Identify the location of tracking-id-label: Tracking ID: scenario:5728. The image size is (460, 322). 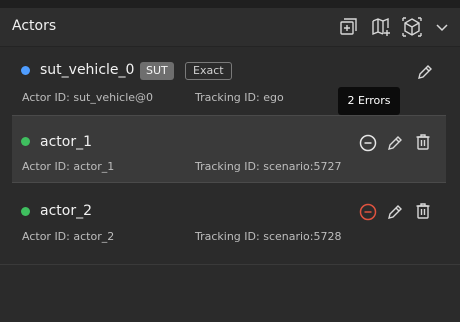
(268, 236).